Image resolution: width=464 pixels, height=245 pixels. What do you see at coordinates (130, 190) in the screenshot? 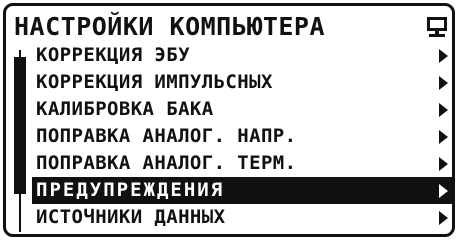
I see `menu-item-label: ПРЕДУПРЕЖДЕНИЯ` at bounding box center [130, 190].